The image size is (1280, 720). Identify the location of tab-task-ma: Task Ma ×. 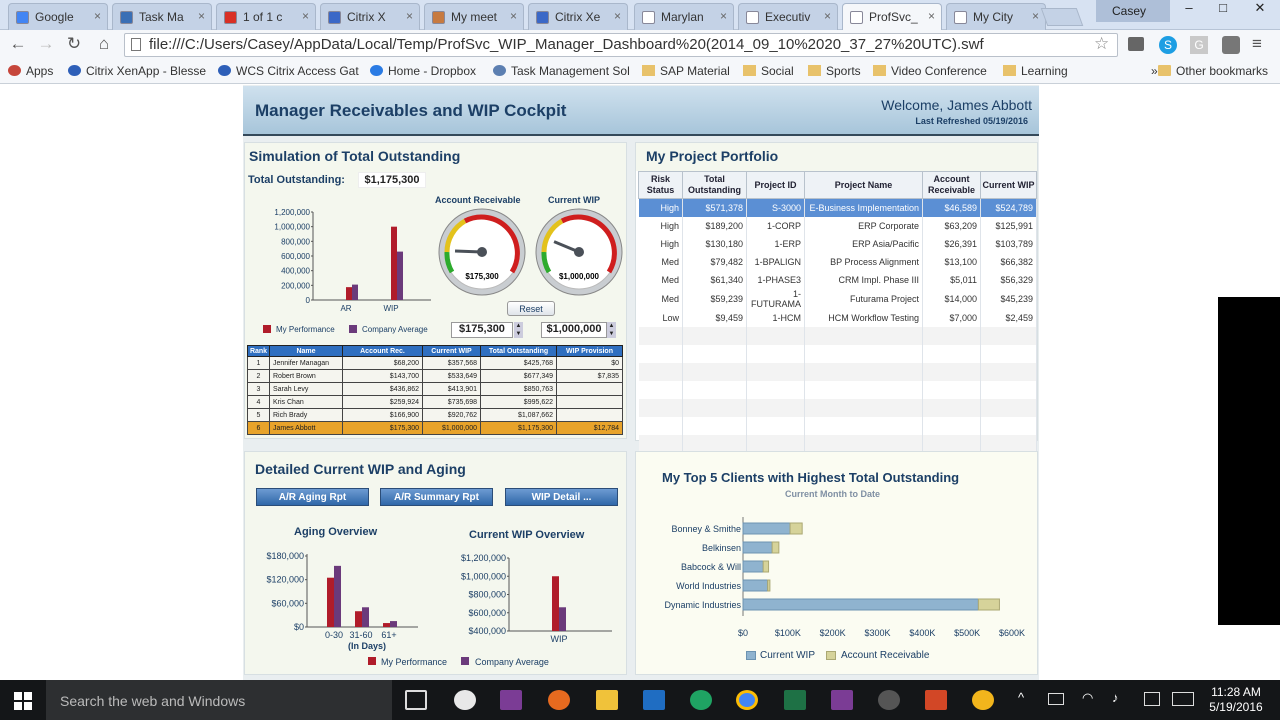
(162, 16).